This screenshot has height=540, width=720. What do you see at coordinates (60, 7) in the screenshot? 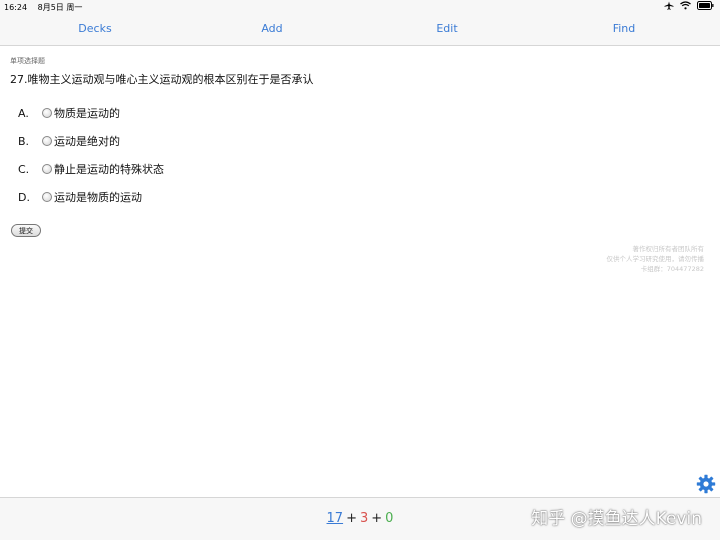
I see `status-date: 8月5日 周一` at bounding box center [60, 7].